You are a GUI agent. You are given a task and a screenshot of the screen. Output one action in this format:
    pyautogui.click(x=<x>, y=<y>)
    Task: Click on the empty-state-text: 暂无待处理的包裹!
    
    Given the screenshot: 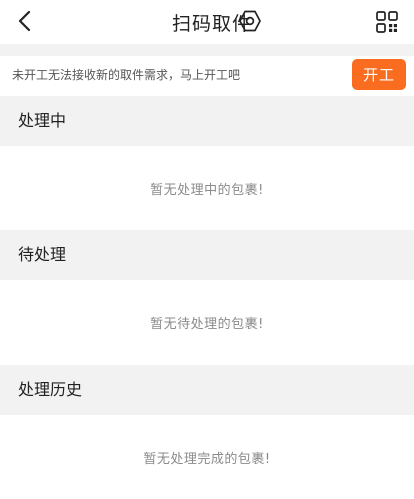 What is the action you would take?
    pyautogui.click(x=207, y=324)
    